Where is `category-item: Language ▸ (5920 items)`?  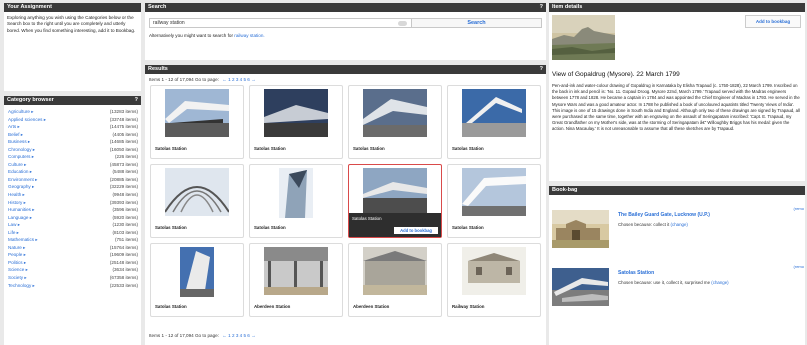 category-item: Language ▸ (5920 items) is located at coordinates (73, 218).